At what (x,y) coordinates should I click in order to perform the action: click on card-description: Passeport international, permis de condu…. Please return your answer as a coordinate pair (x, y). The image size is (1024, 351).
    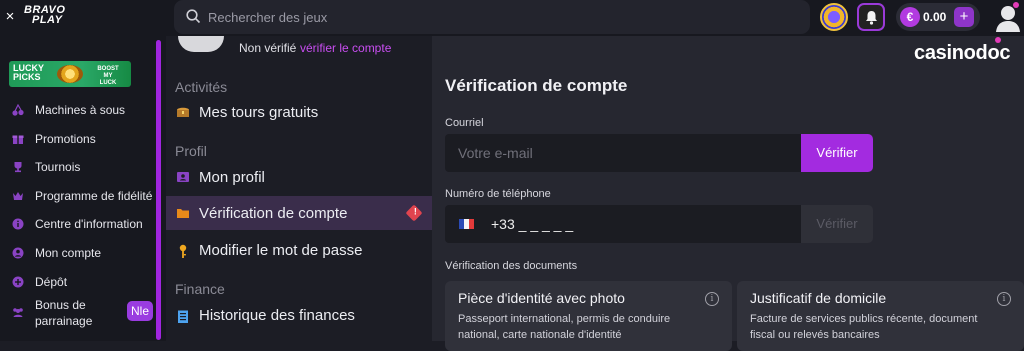
    Looking at the image, I should click on (564, 327).